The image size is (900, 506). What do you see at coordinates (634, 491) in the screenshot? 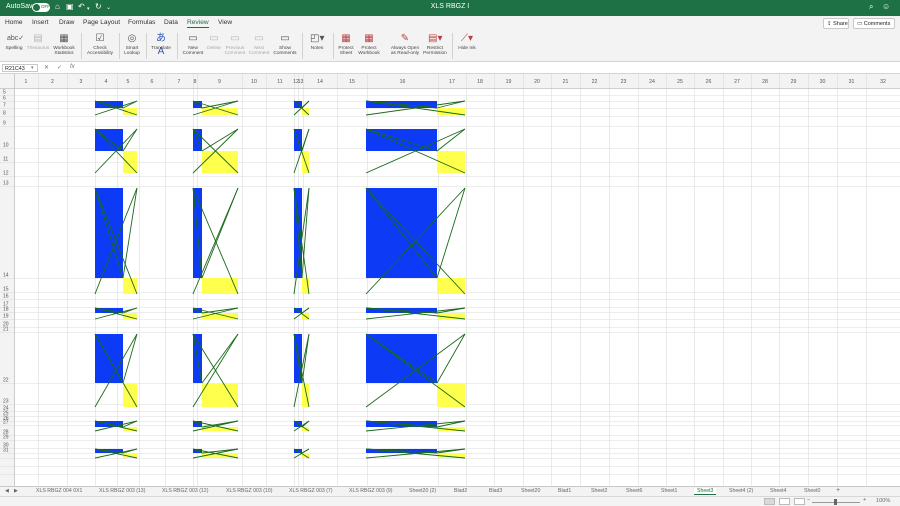
I see `sheet-tab: Sheet6` at bounding box center [634, 491].